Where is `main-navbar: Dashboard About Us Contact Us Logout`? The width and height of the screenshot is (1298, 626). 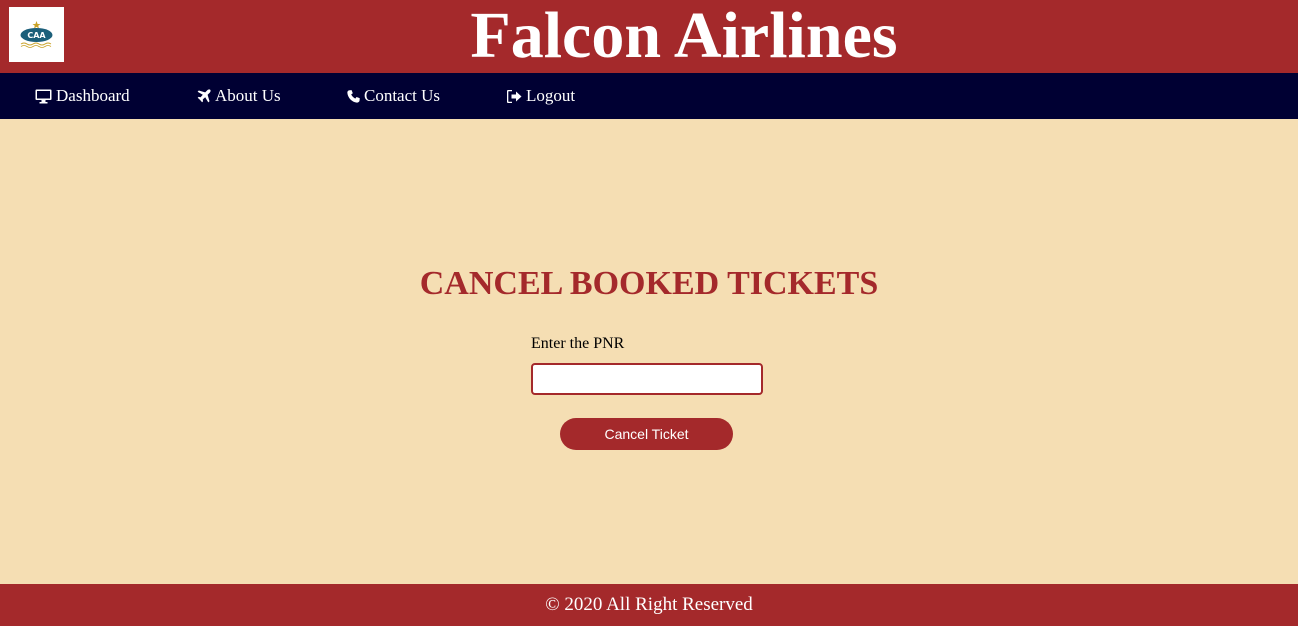
main-navbar: Dashboard About Us Contact Us Logout is located at coordinates (649, 96).